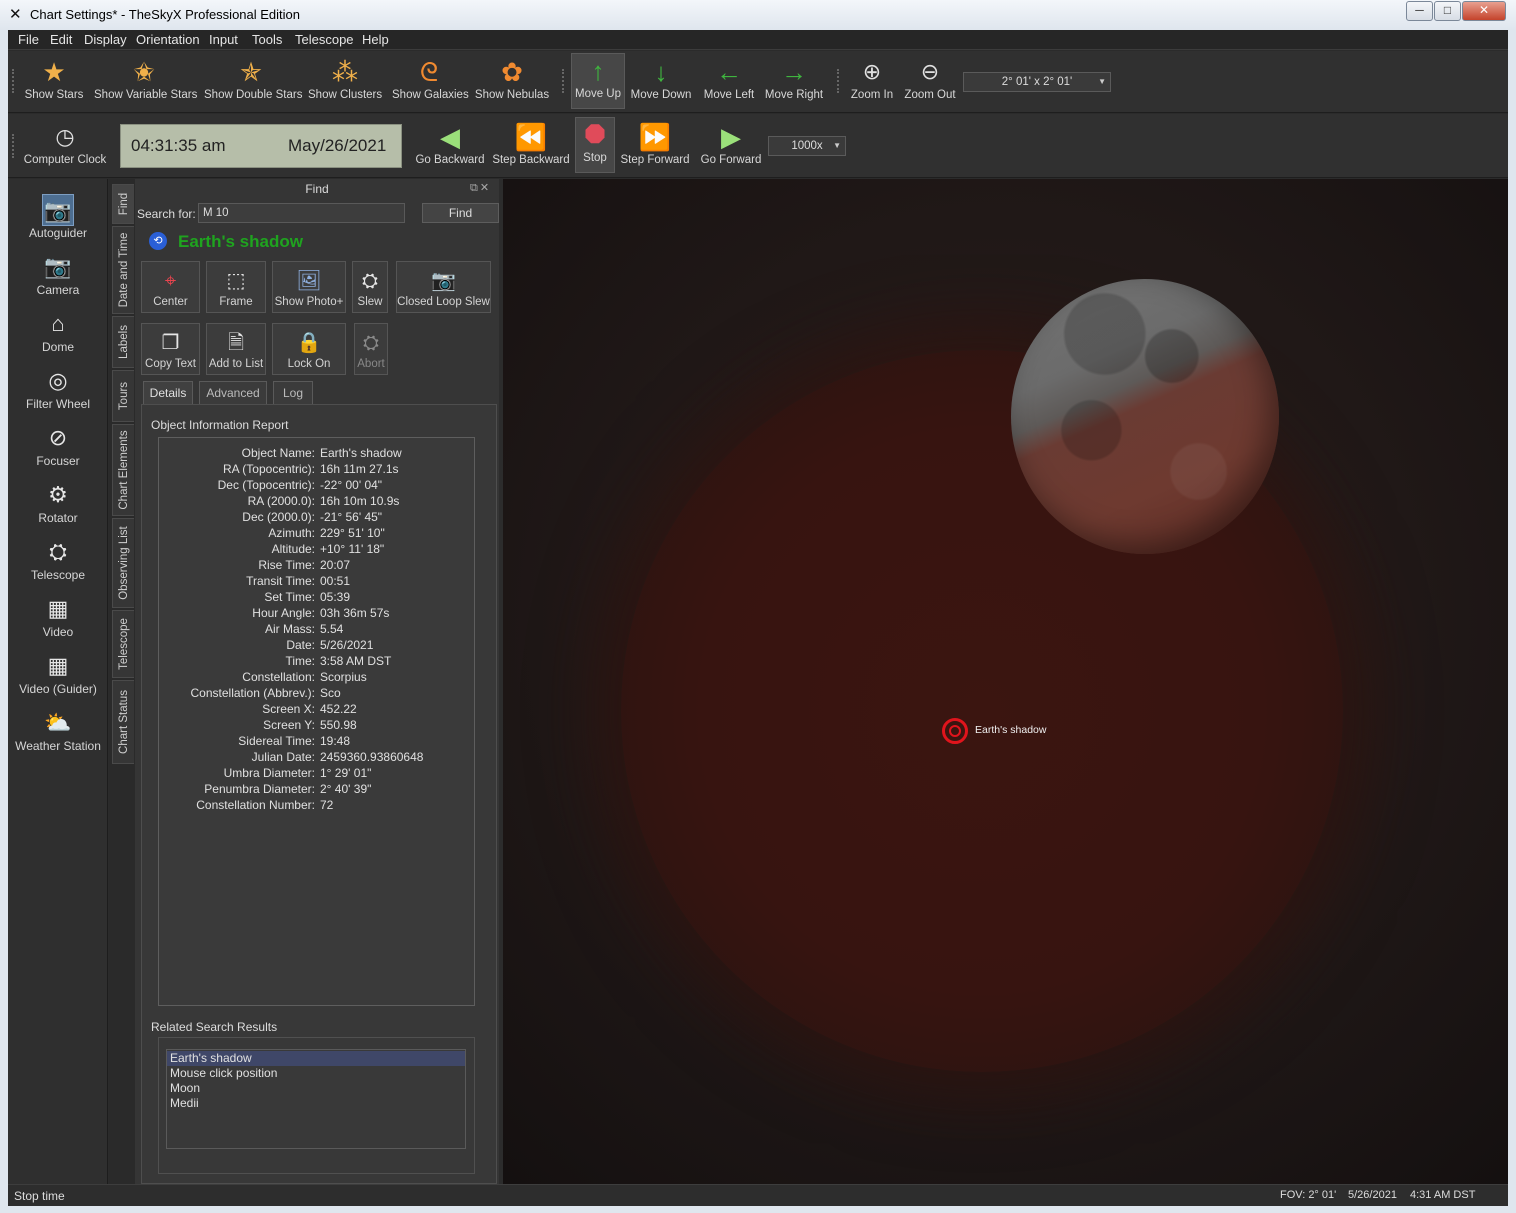 The image size is (1516, 1213). What do you see at coordinates (430, 78) in the screenshot?
I see `show-galaxies-button: ᘓ Show Galaxies` at bounding box center [430, 78].